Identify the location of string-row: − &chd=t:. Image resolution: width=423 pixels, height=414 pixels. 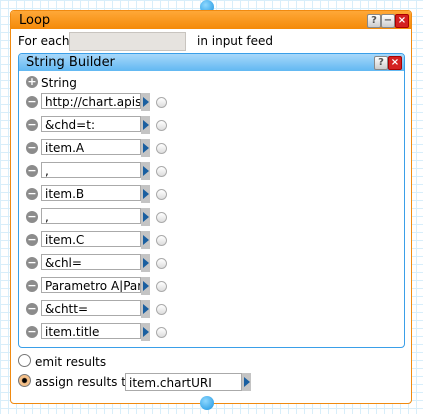
(98, 125).